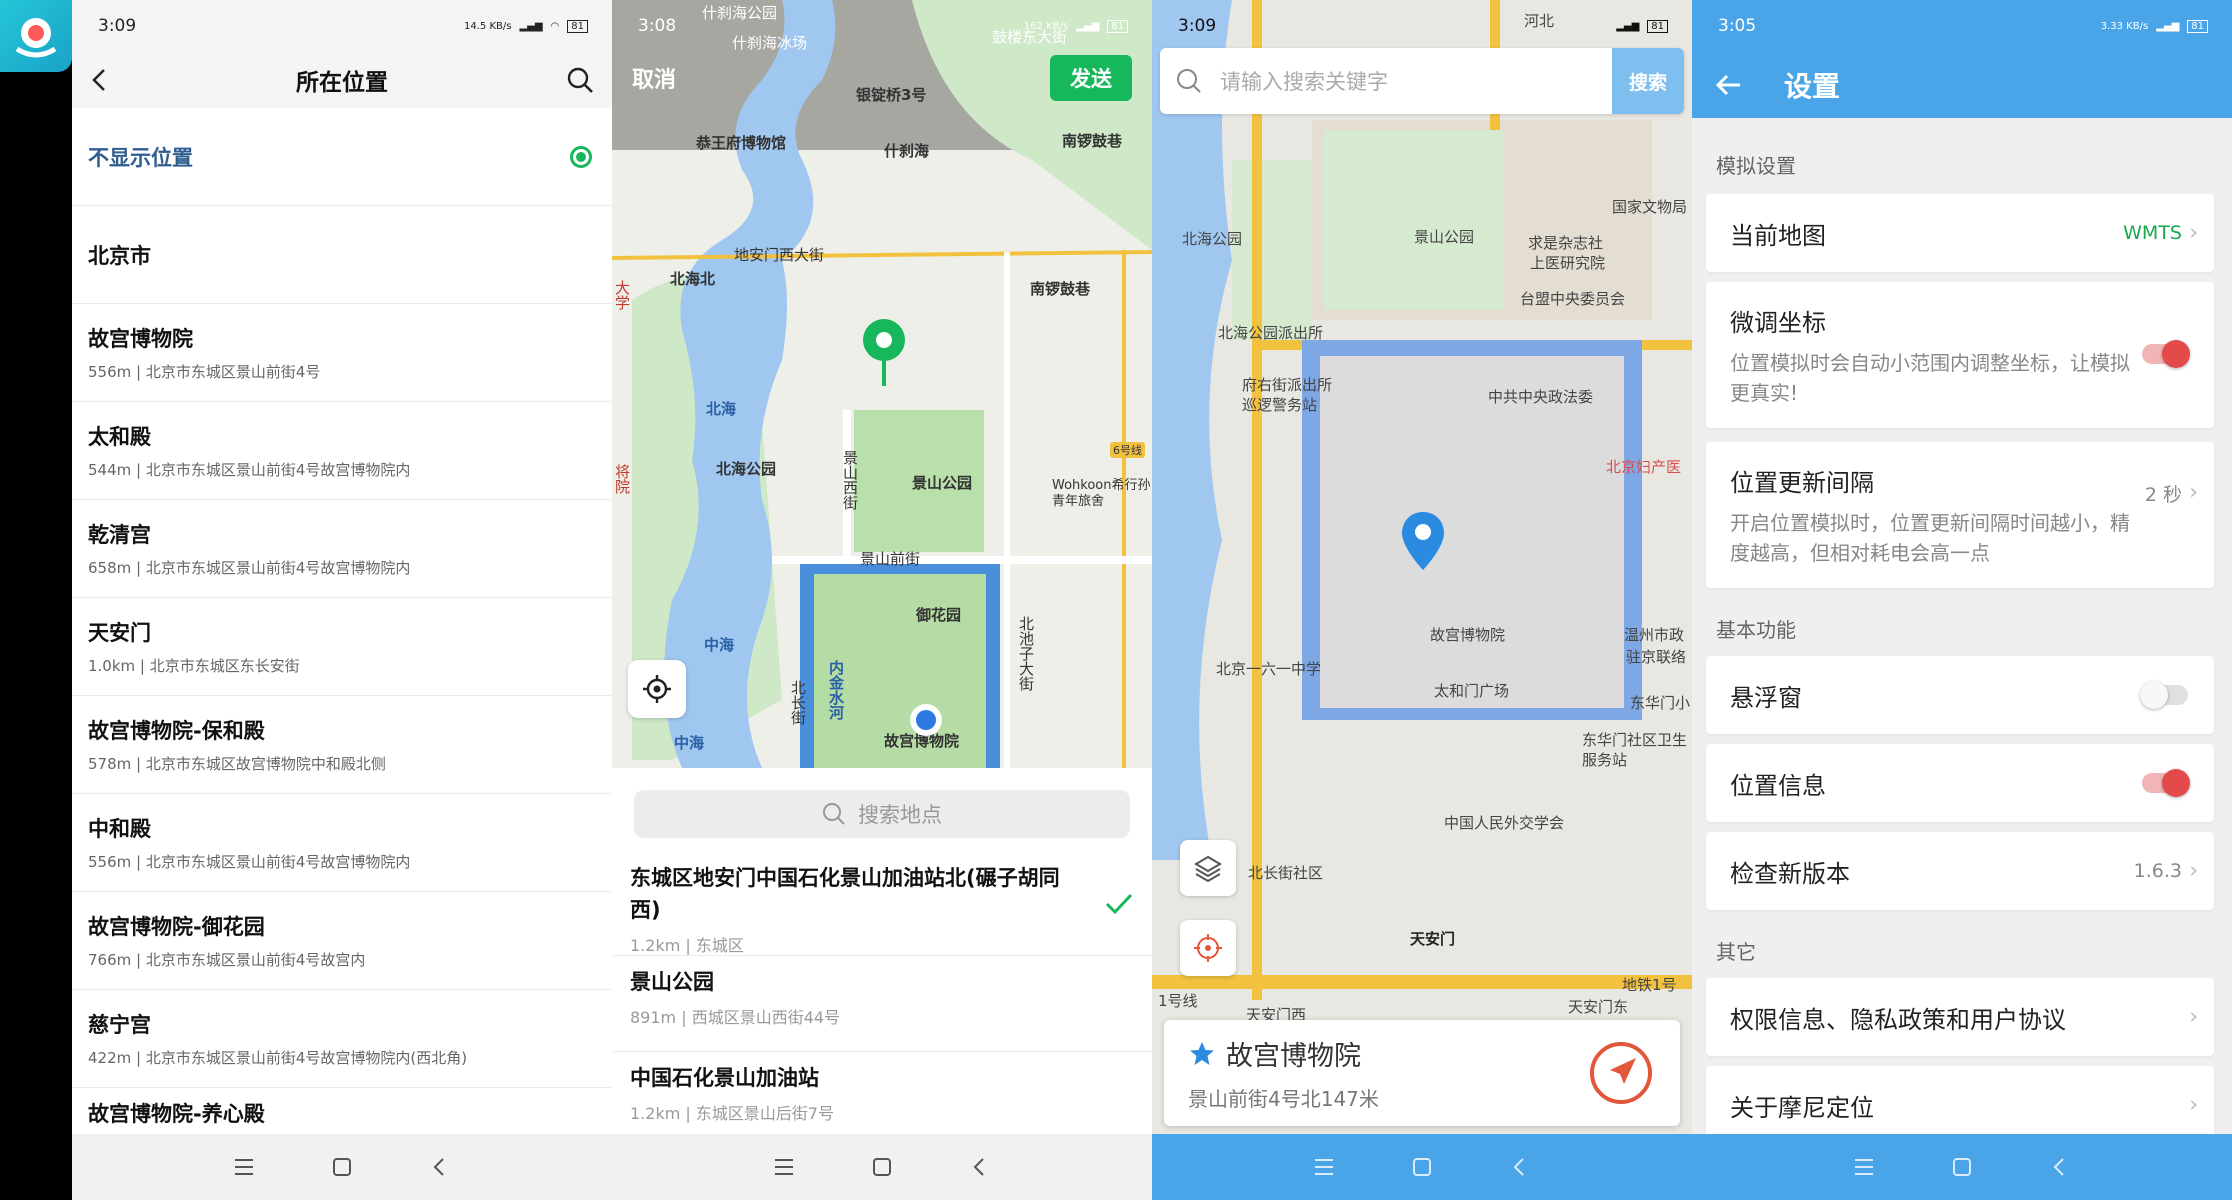  Describe the element at coordinates (278, 1058) in the screenshot. I see `location-address: 422m | 北京市东城区景山前街4号故宫博物院内(西北角)` at that location.